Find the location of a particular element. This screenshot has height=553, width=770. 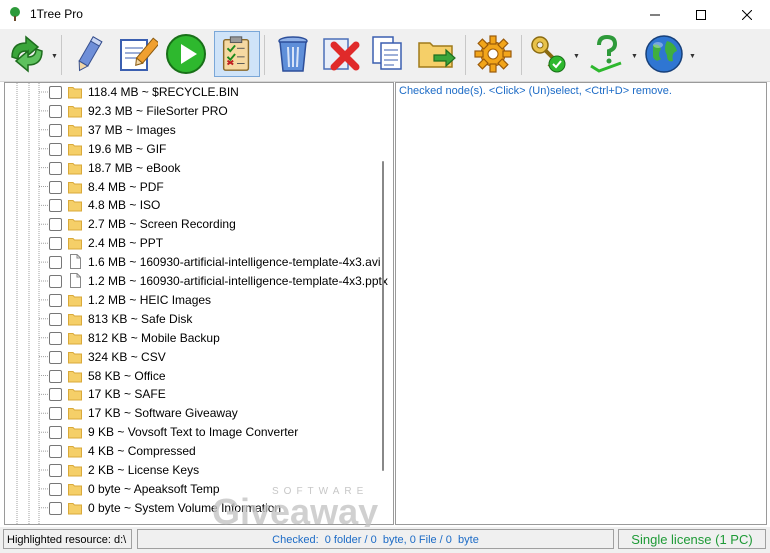

trash-can-icon is located at coordinates (293, 54).